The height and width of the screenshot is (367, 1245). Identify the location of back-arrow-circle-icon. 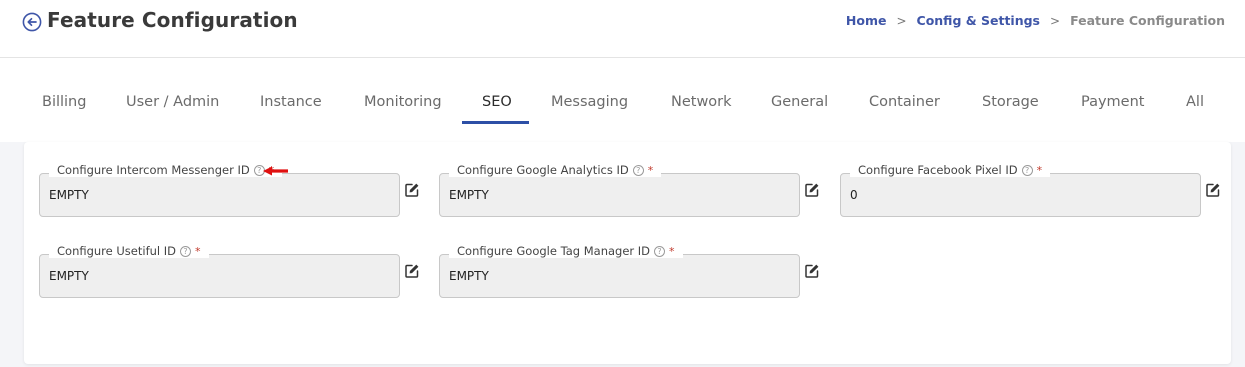
(32, 22).